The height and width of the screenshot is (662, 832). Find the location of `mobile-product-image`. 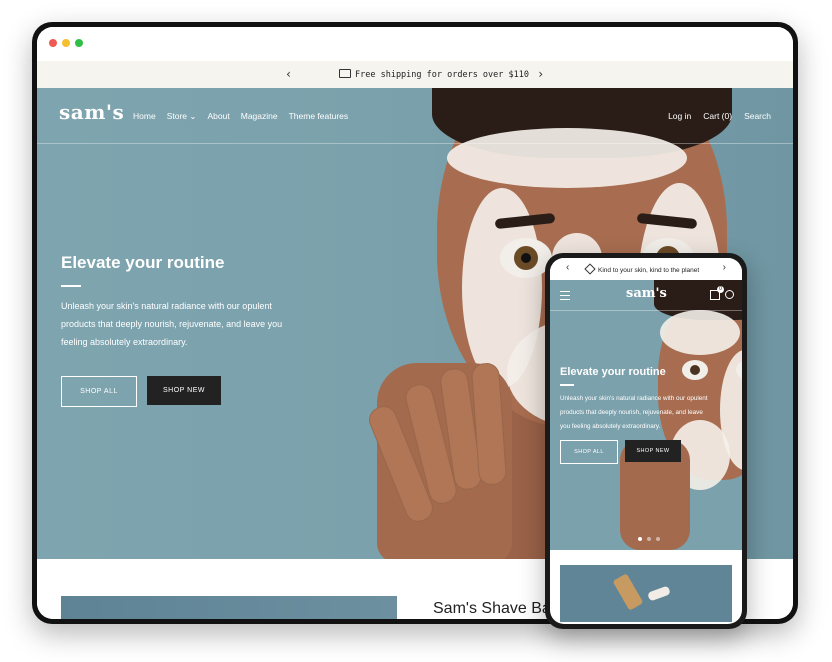

mobile-product-image is located at coordinates (646, 593).